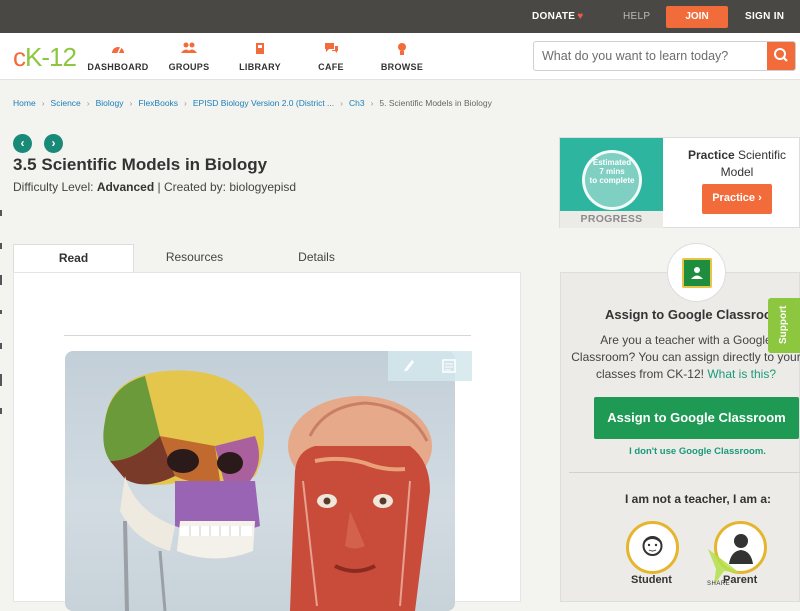  I want to click on nav-browse: BROWSE, so click(402, 57).